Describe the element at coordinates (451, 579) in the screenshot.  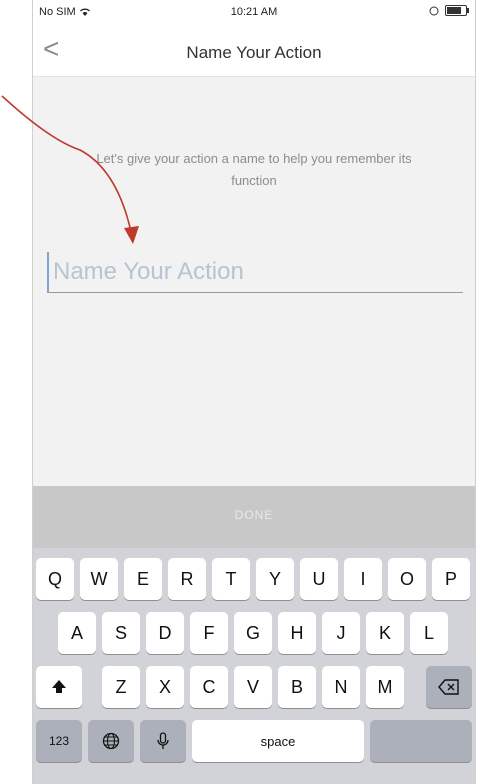
I see `key-p: P` at that location.